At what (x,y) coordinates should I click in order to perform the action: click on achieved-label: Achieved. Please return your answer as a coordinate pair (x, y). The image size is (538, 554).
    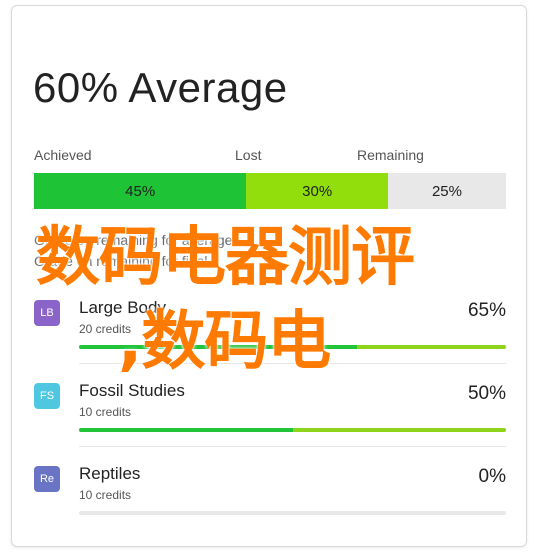
    Looking at the image, I should click on (63, 155).